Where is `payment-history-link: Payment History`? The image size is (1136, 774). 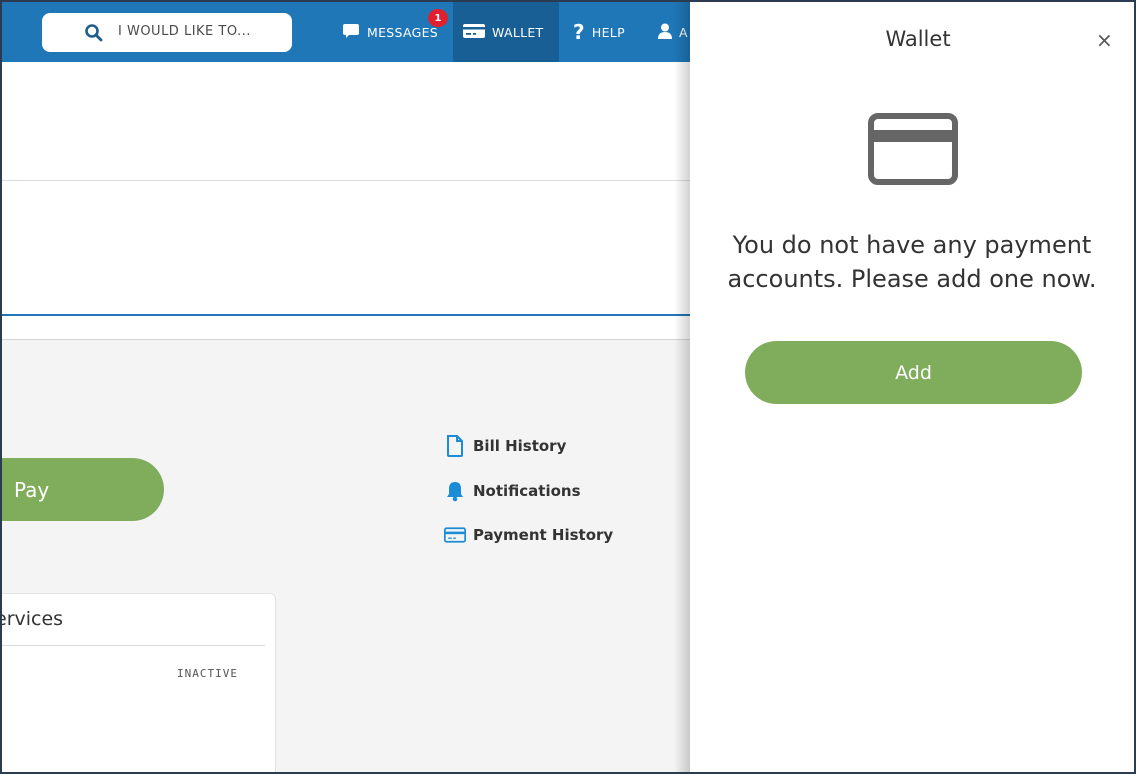 payment-history-link: Payment History is located at coordinates (528, 535).